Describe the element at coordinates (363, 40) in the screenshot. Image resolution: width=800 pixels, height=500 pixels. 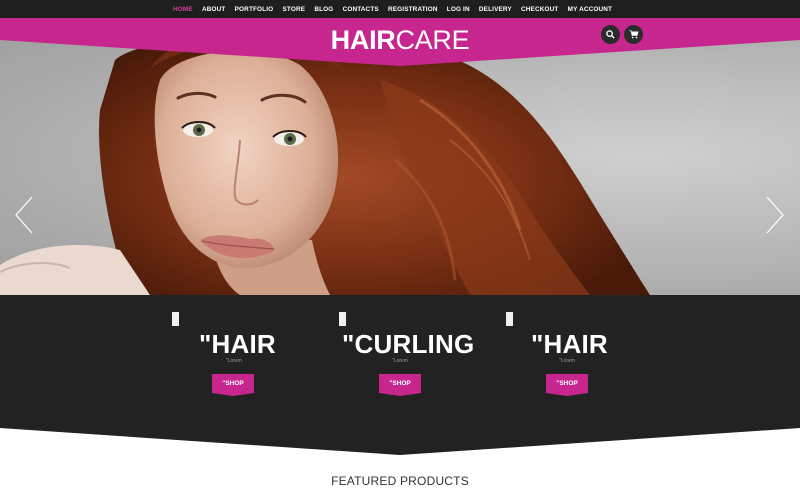
I see `logo-bold: HAIR` at that location.